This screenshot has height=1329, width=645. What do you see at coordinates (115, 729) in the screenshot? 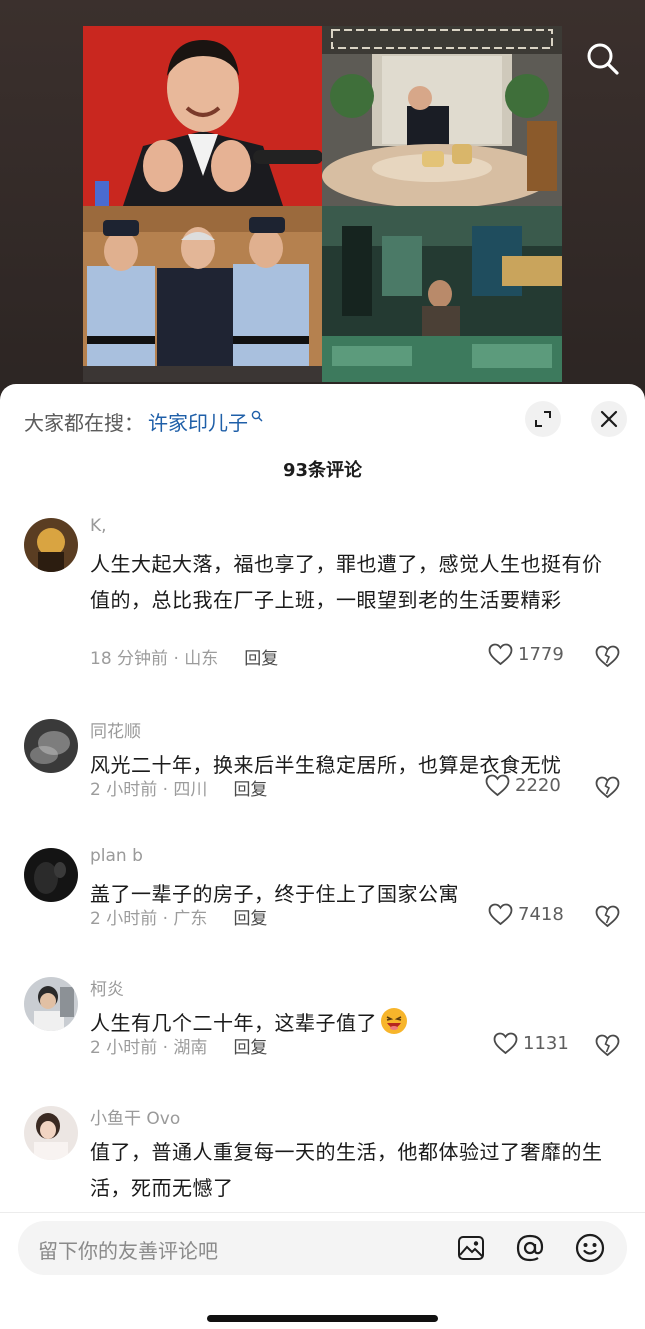
I see `comment-username: 同花顺` at bounding box center [115, 729].